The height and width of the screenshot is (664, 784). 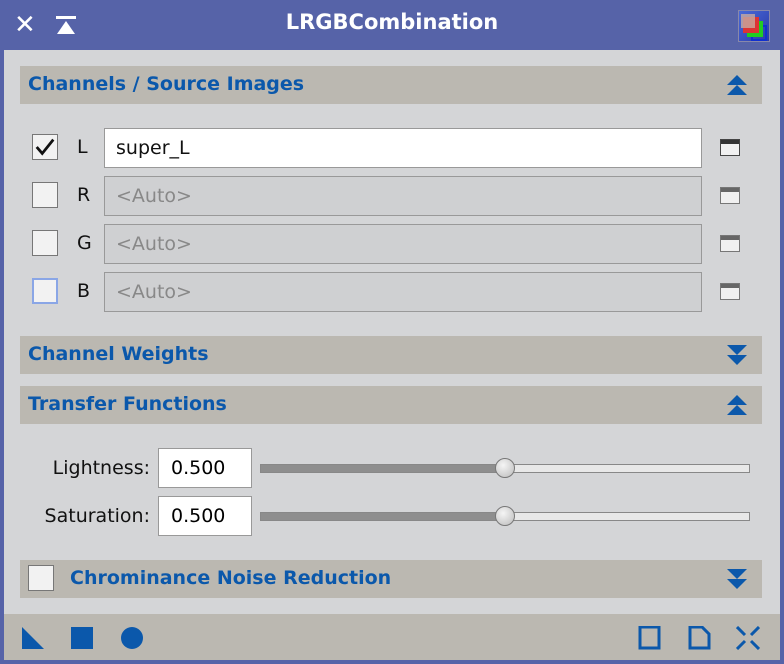 I want to click on section-transfer: Transfer Functions, so click(x=391, y=405).